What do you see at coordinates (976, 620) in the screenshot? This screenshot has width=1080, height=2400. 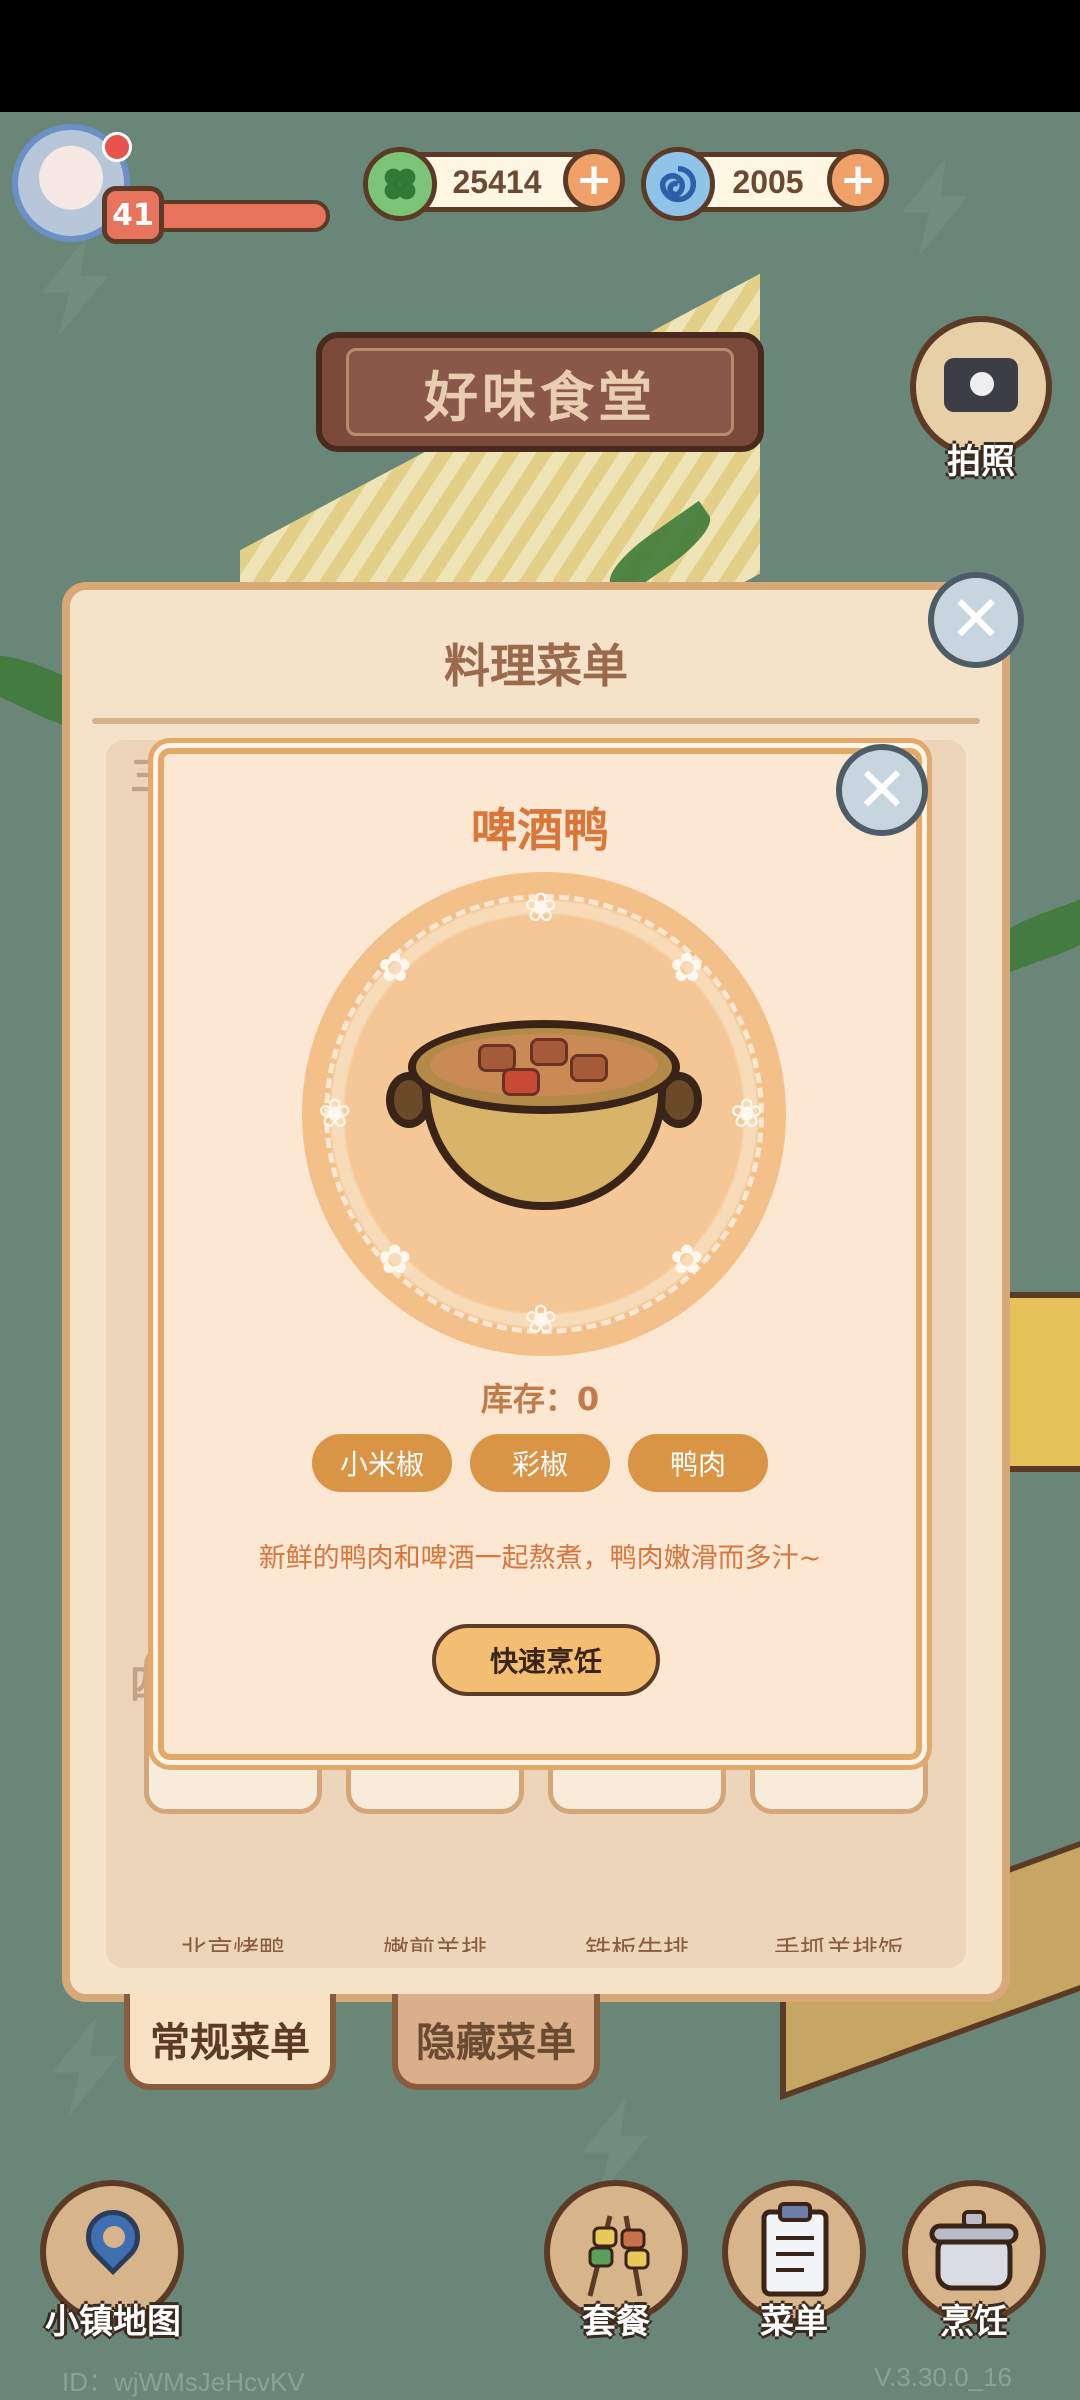 I see `close-menu-button: ✕` at bounding box center [976, 620].